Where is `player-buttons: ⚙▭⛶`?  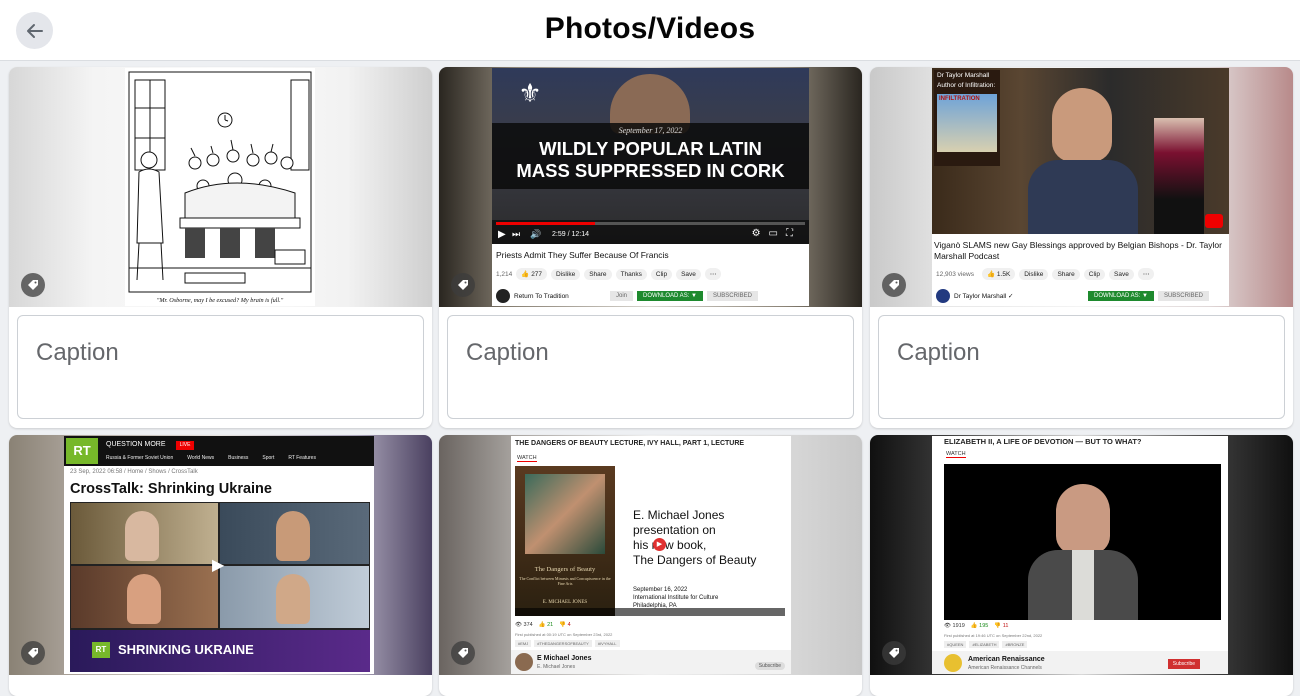
player-buttons: ⚙▭⛶ is located at coordinates (776, 233).